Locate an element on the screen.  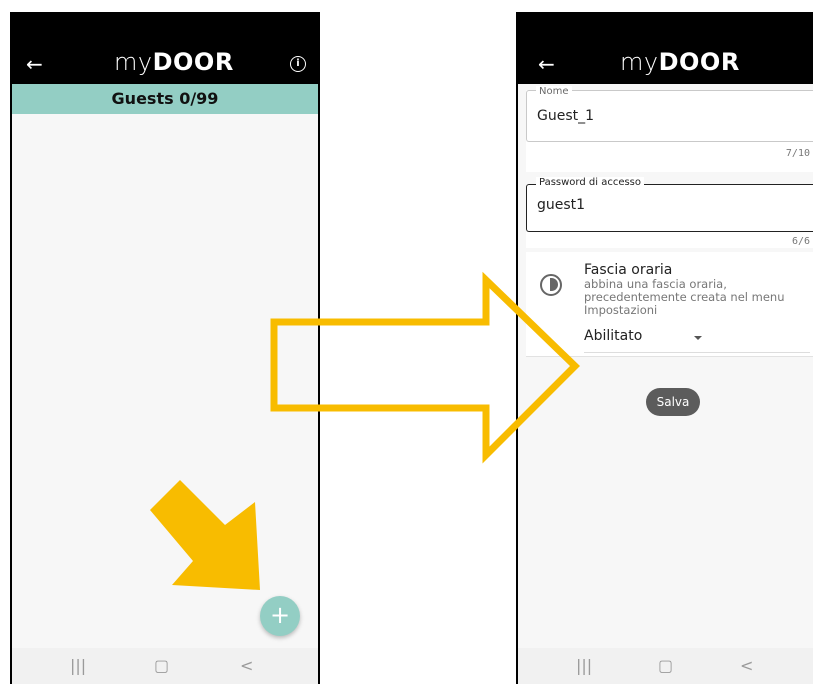
pointer-arrow-icon is located at coordinates (205, 535).